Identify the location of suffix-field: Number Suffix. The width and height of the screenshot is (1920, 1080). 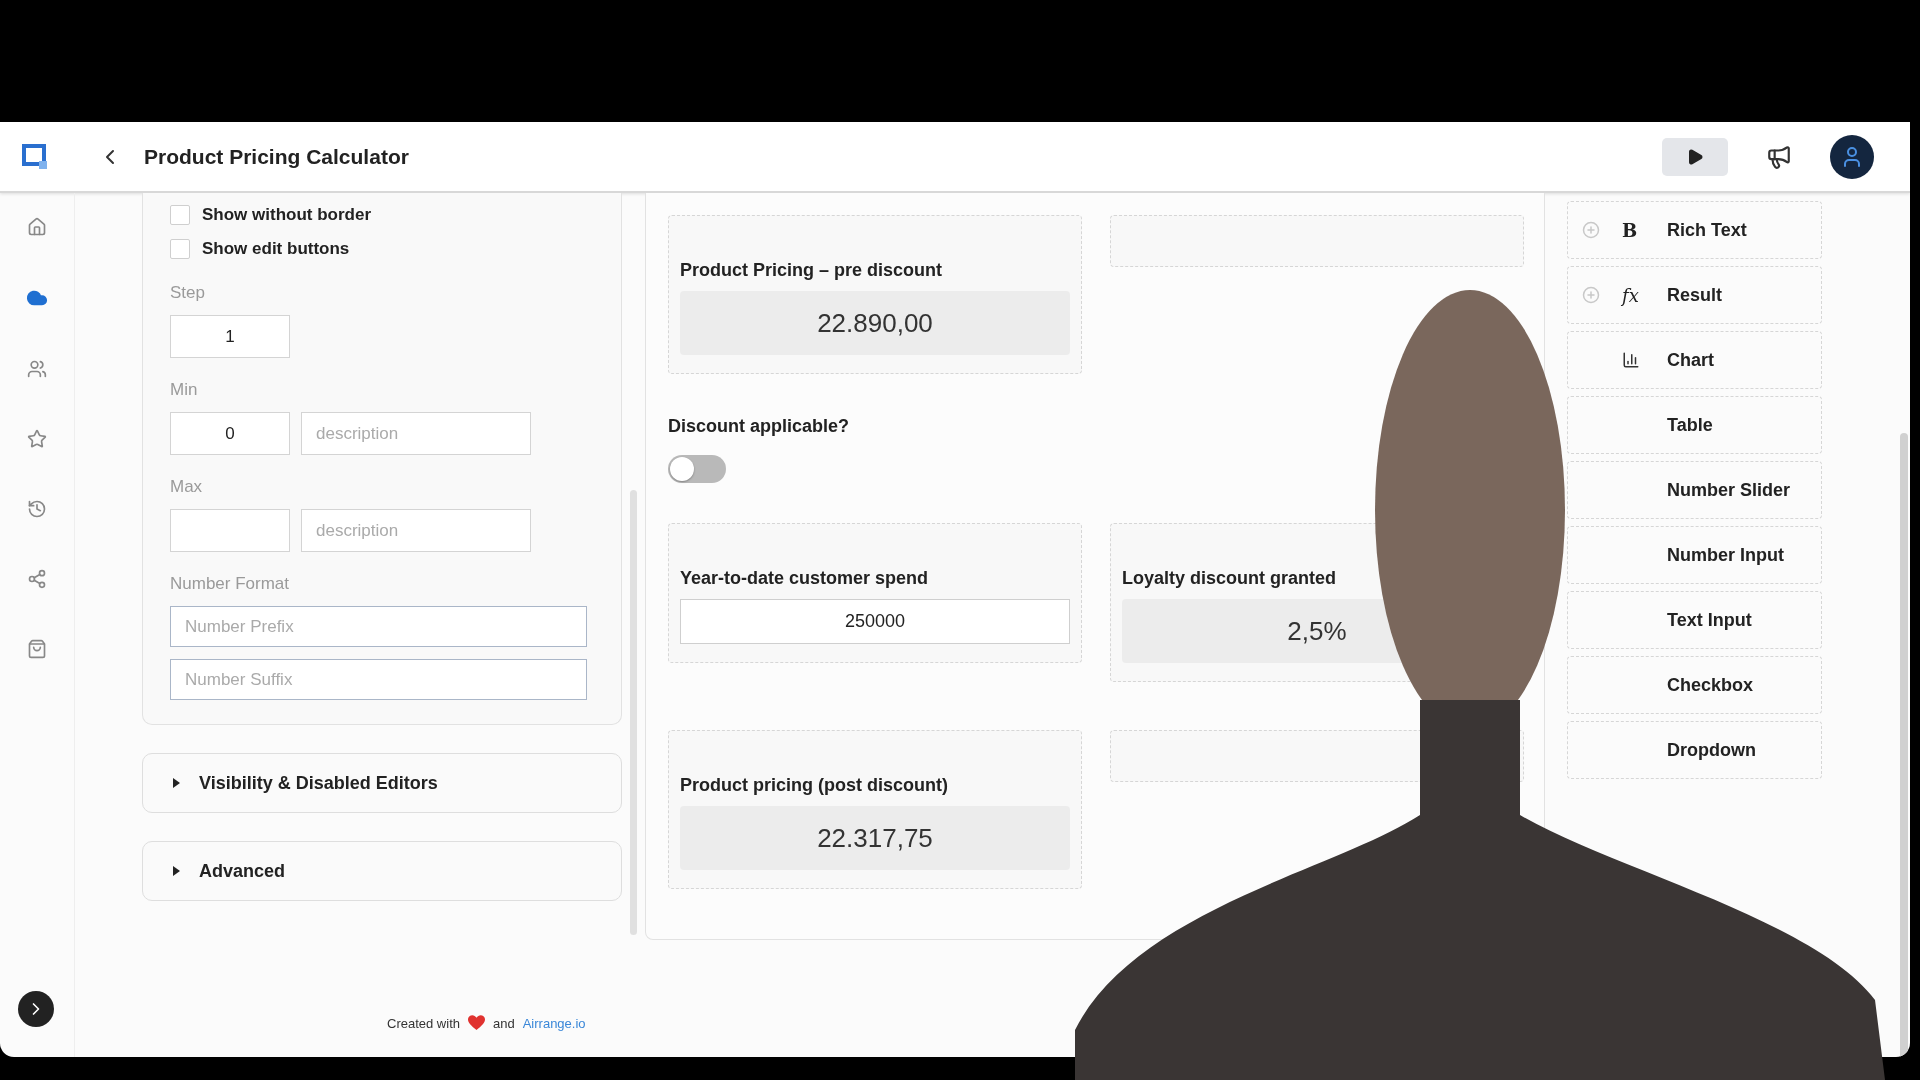
(378, 679).